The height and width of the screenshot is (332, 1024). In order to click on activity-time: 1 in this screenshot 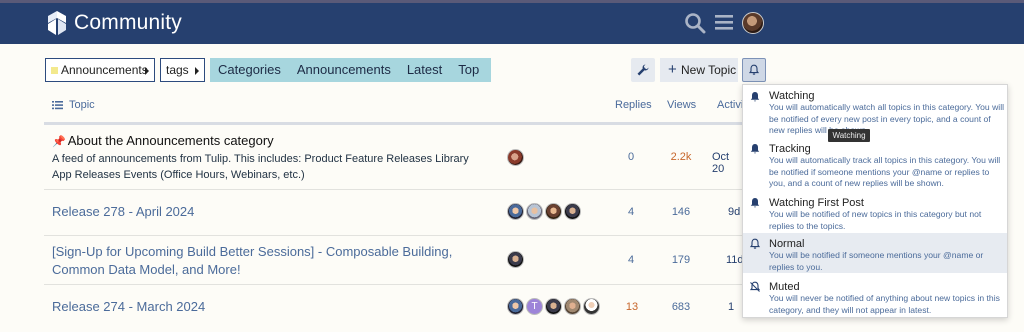, I will do `click(734, 307)`.